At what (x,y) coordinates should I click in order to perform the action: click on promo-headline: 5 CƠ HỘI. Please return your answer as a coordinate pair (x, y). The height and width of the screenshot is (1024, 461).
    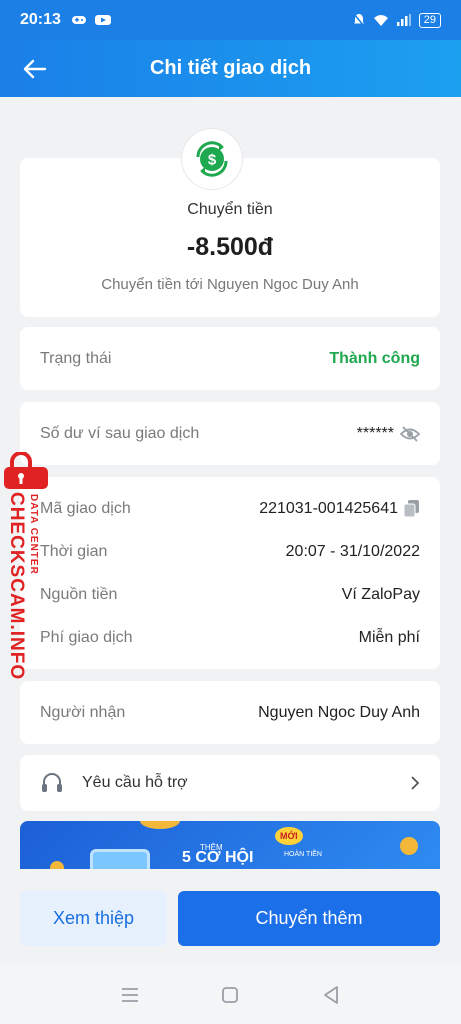
    Looking at the image, I should click on (218, 857).